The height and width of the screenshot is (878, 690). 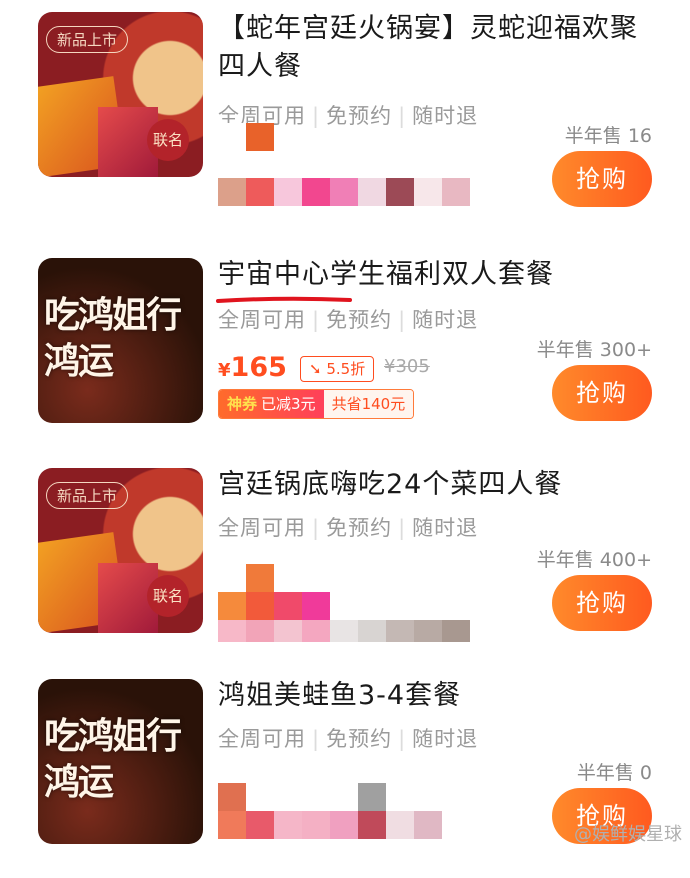 I want to click on coupon-badge: 神券 已减3元 共省140元, so click(x=316, y=404).